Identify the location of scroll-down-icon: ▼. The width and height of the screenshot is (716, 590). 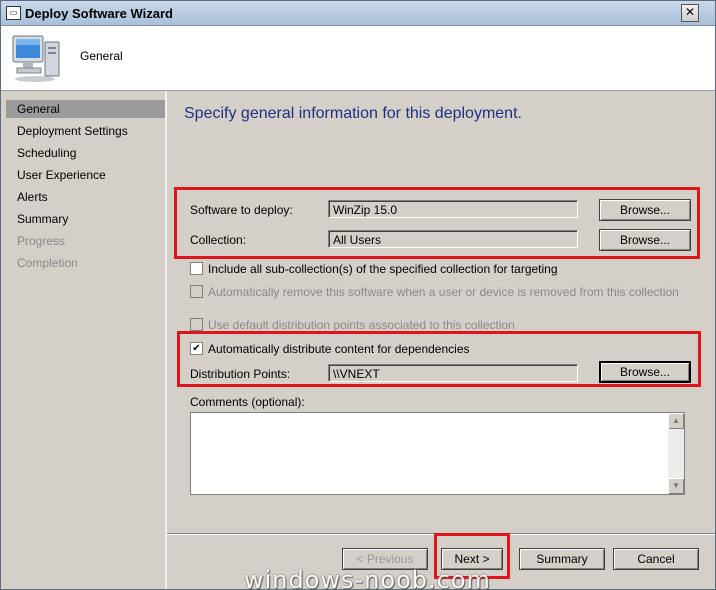
(676, 486).